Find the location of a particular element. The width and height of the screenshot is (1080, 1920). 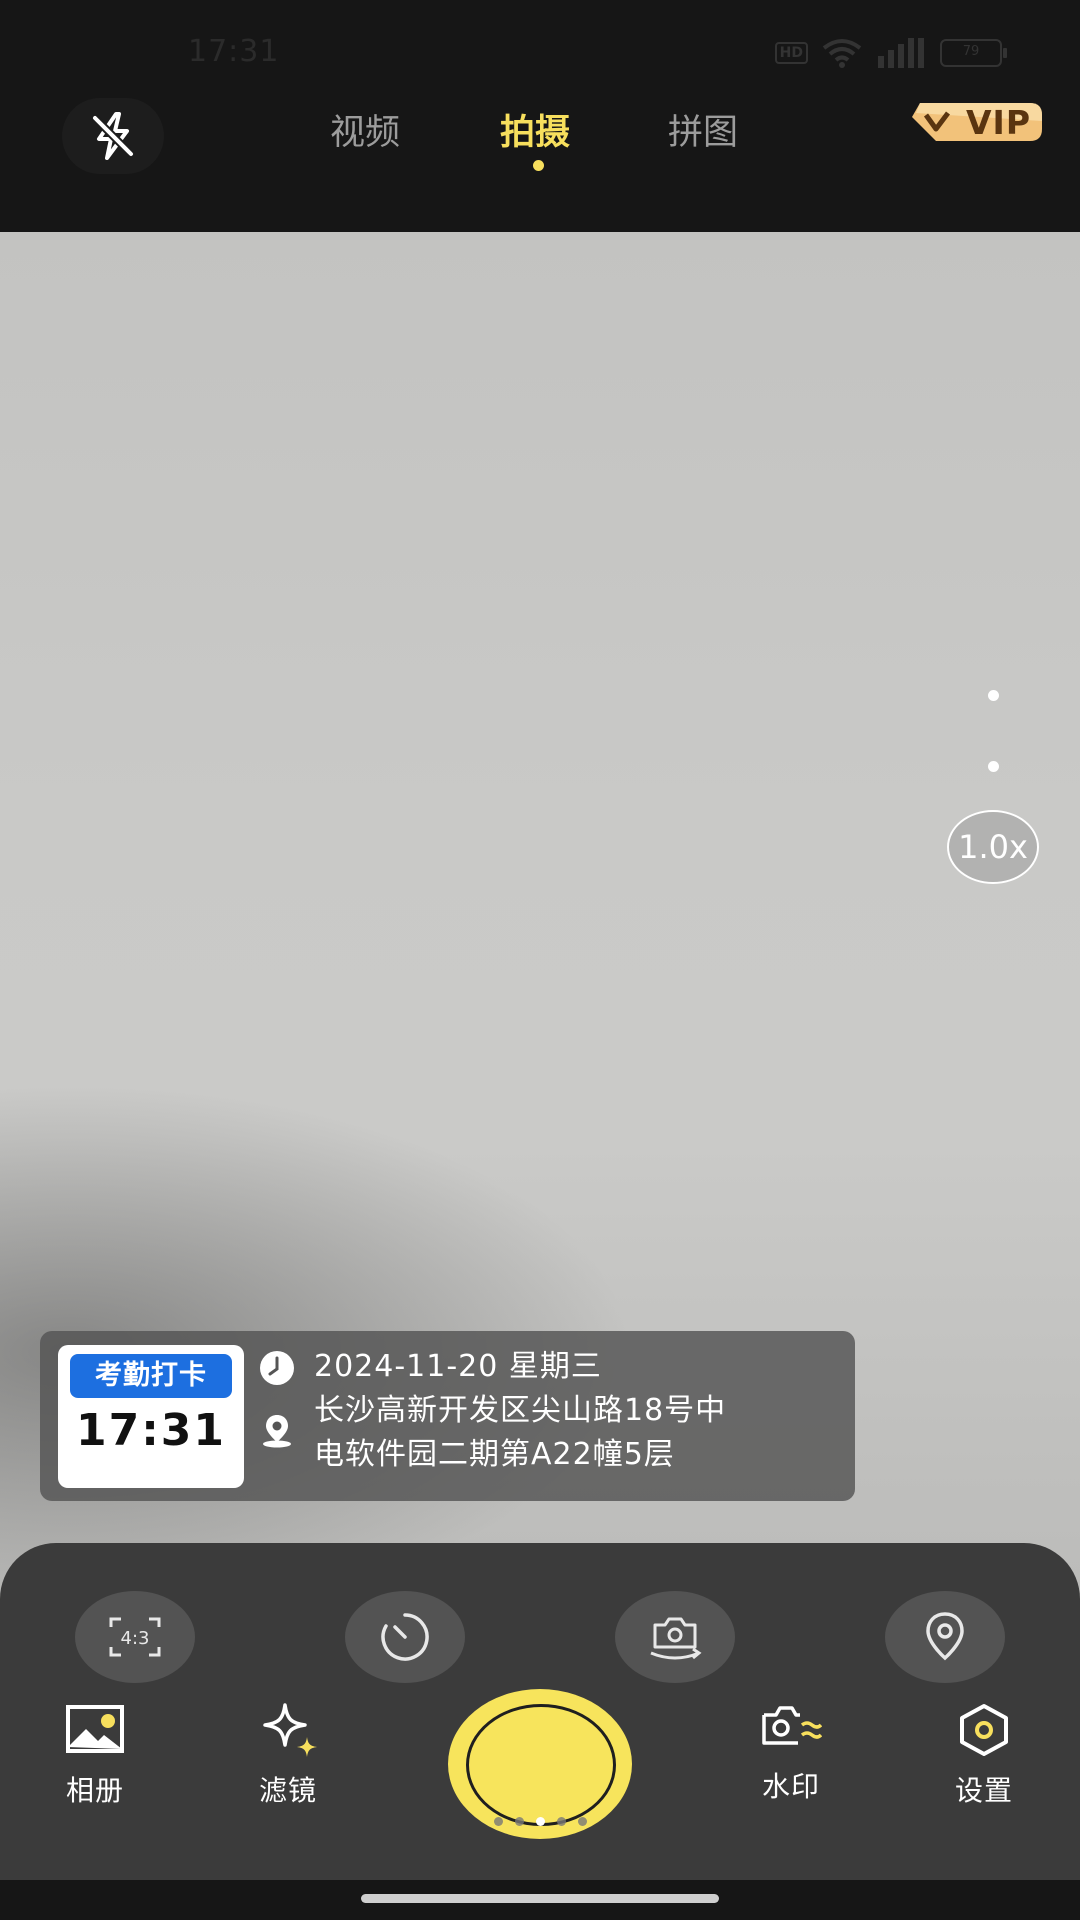

album-label: 相册 is located at coordinates (94, 1790).